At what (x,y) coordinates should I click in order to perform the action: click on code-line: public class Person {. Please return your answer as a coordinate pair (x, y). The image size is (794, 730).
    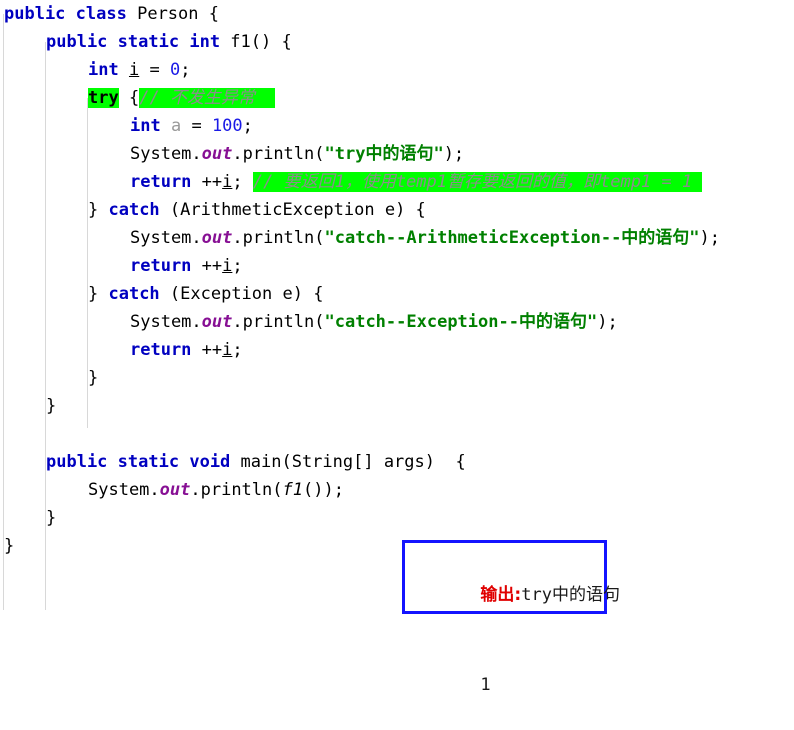
    Looking at the image, I should click on (397, 14).